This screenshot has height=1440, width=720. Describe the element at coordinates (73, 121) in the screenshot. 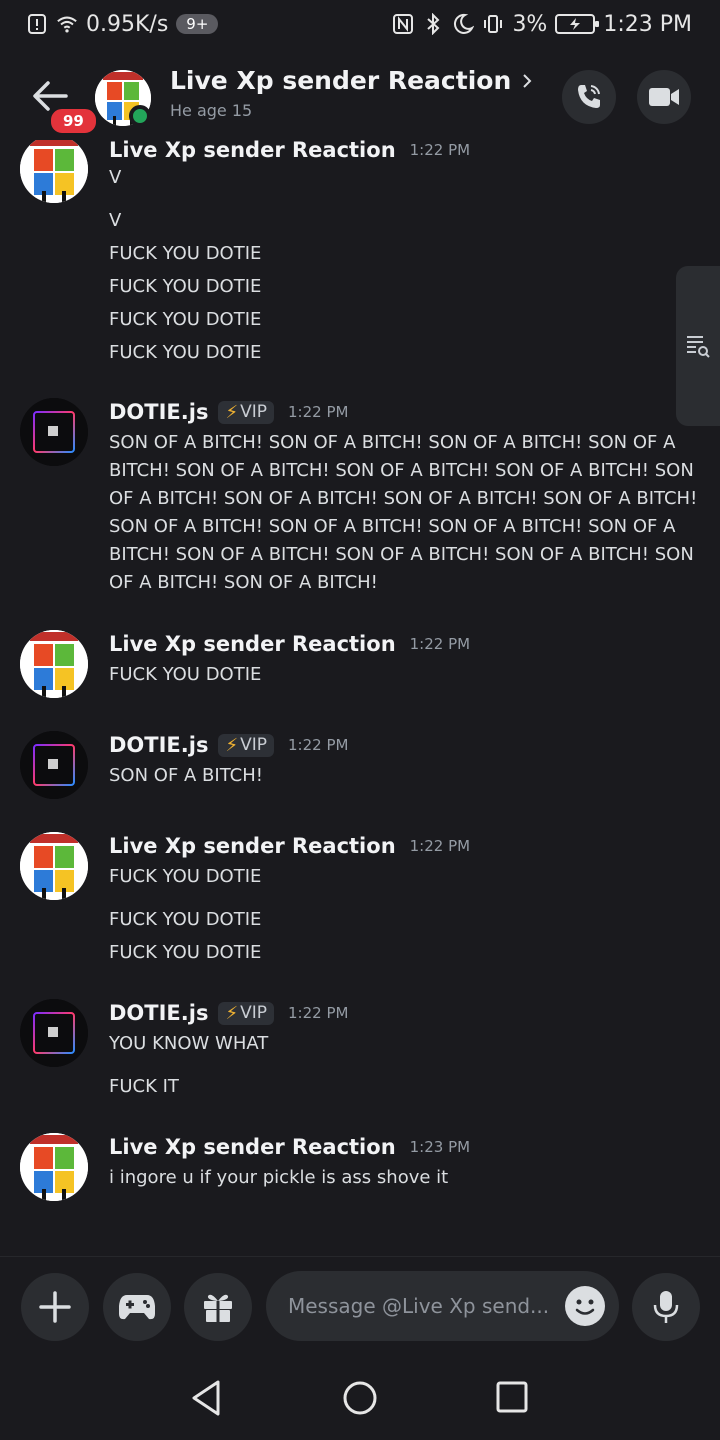

I see `unread-badge: 99` at that location.